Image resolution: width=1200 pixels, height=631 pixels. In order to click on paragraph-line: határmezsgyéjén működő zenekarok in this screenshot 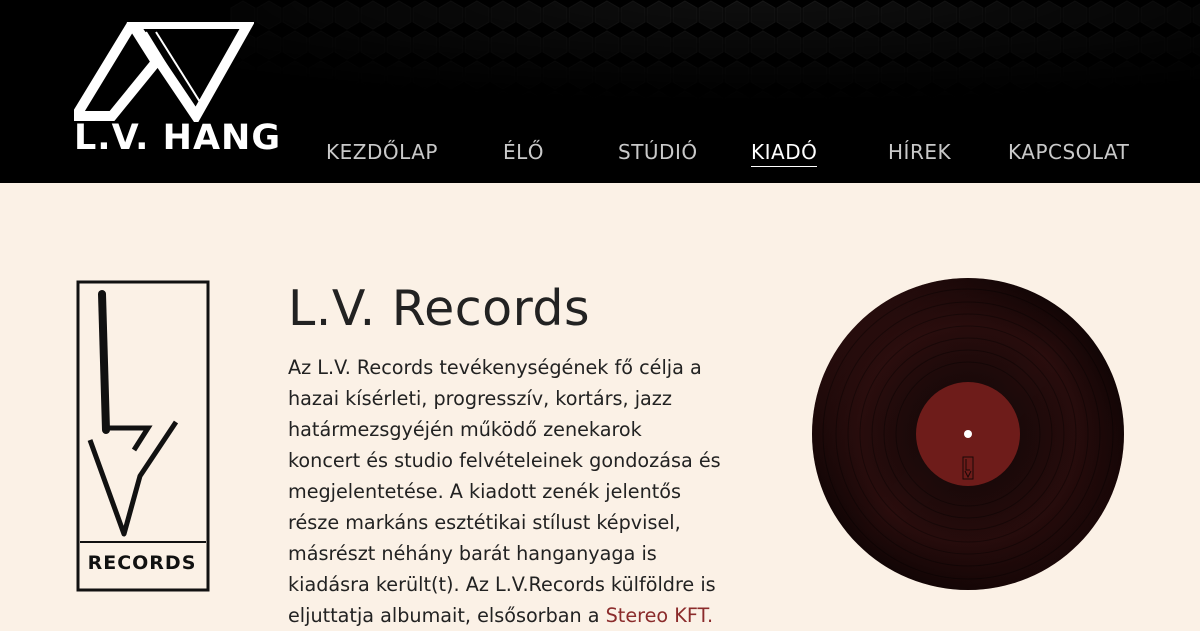, I will do `click(465, 429)`.